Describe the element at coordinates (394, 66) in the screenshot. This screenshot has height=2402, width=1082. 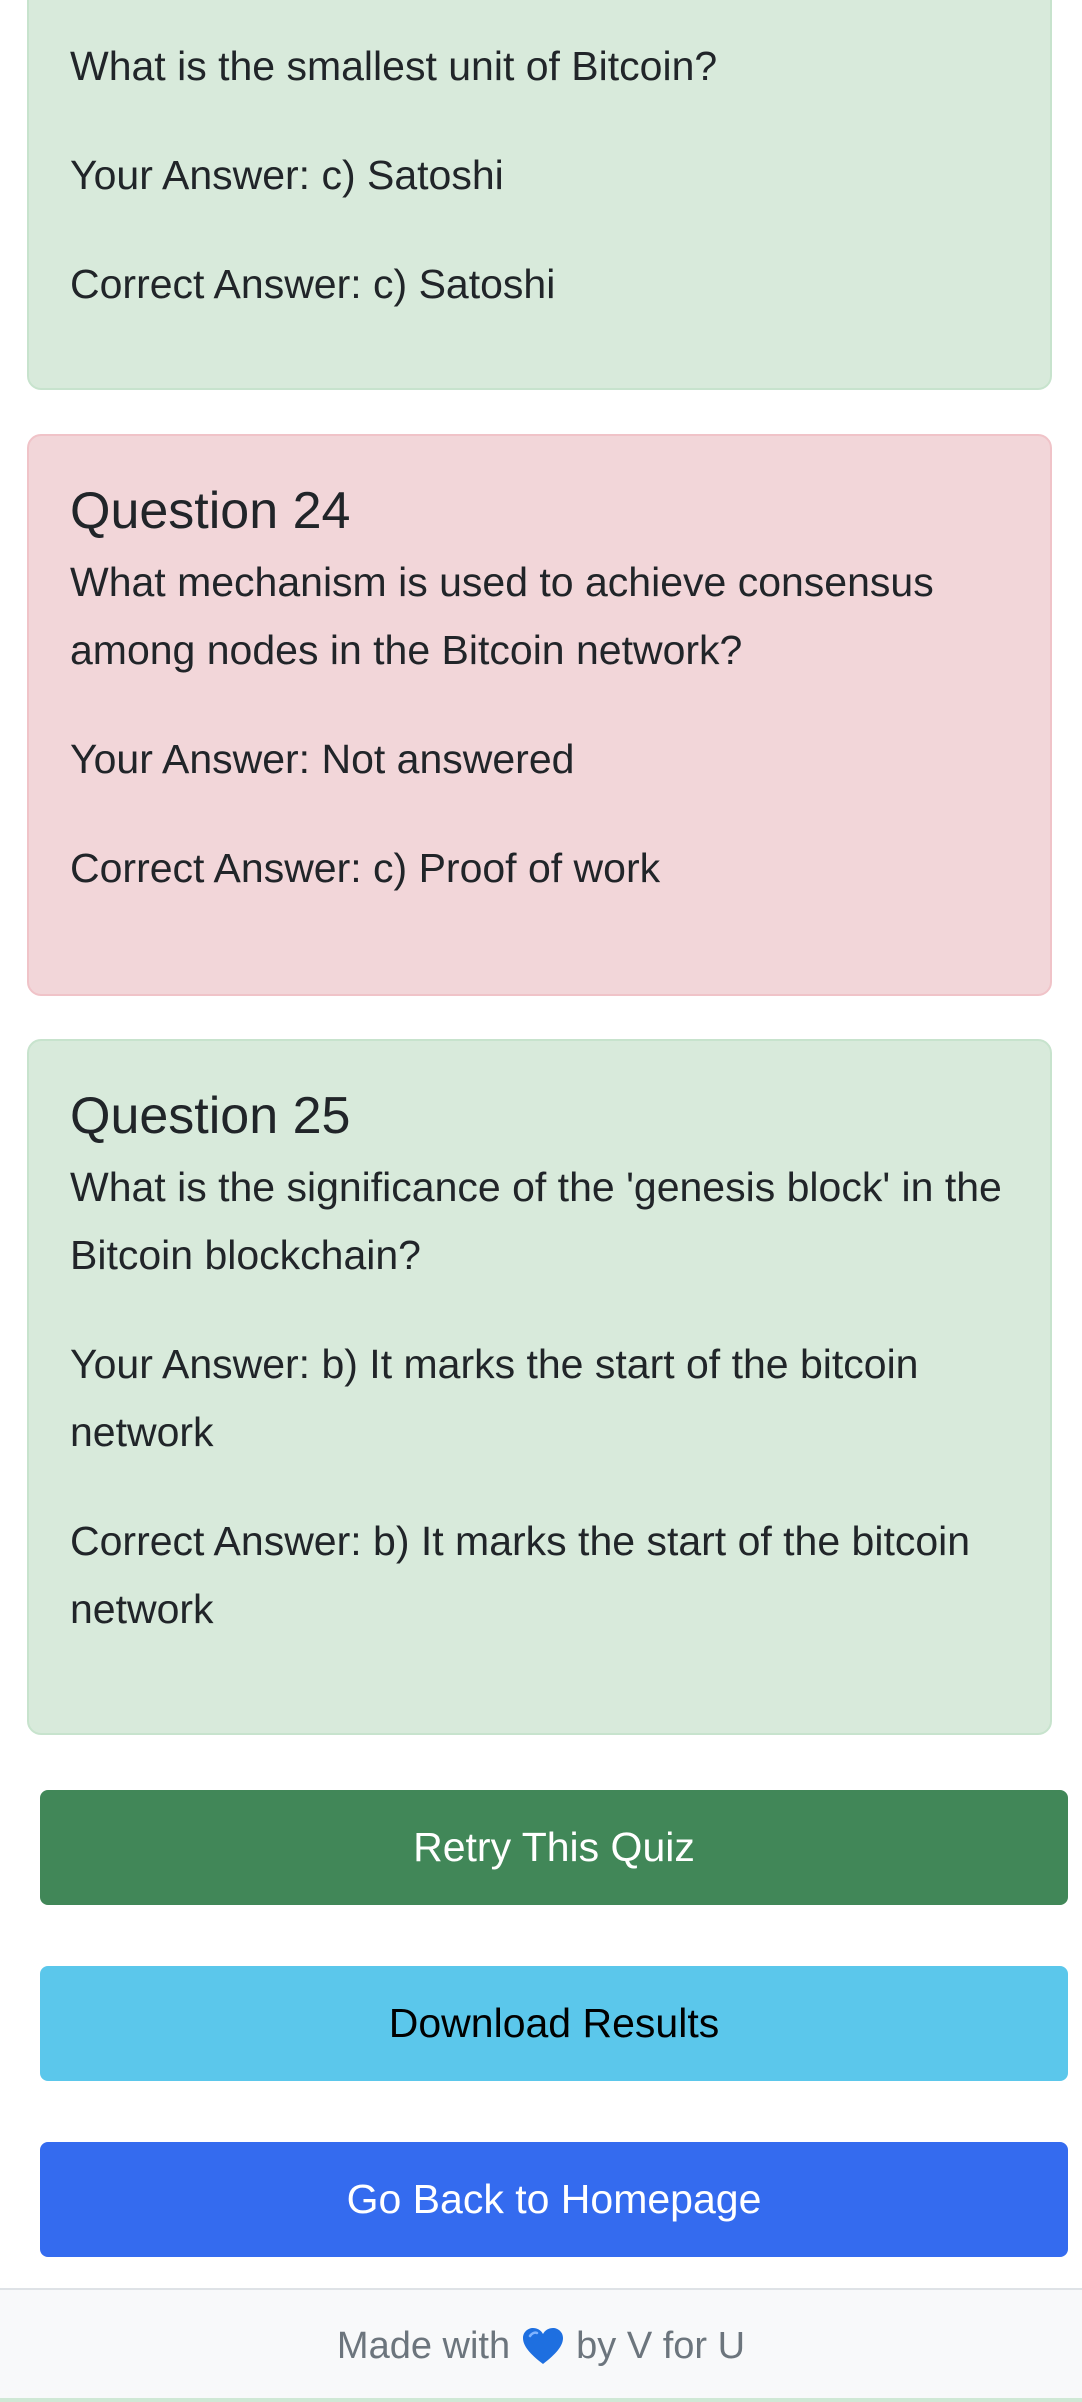
I see `question-text: What is the smallest unit of Bitcoin?` at that location.